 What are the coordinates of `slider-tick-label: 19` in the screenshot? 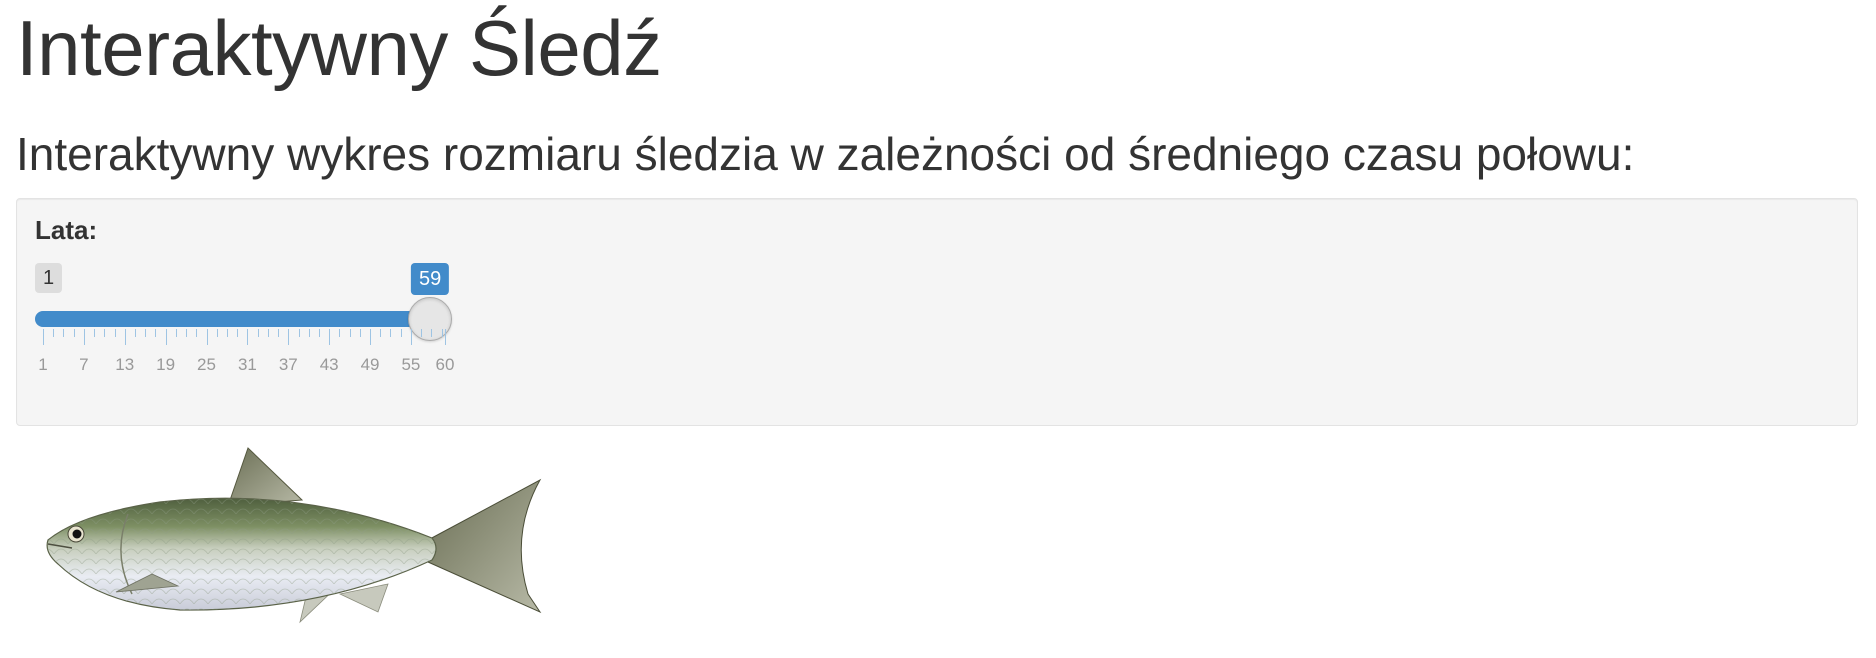 It's located at (166, 364).